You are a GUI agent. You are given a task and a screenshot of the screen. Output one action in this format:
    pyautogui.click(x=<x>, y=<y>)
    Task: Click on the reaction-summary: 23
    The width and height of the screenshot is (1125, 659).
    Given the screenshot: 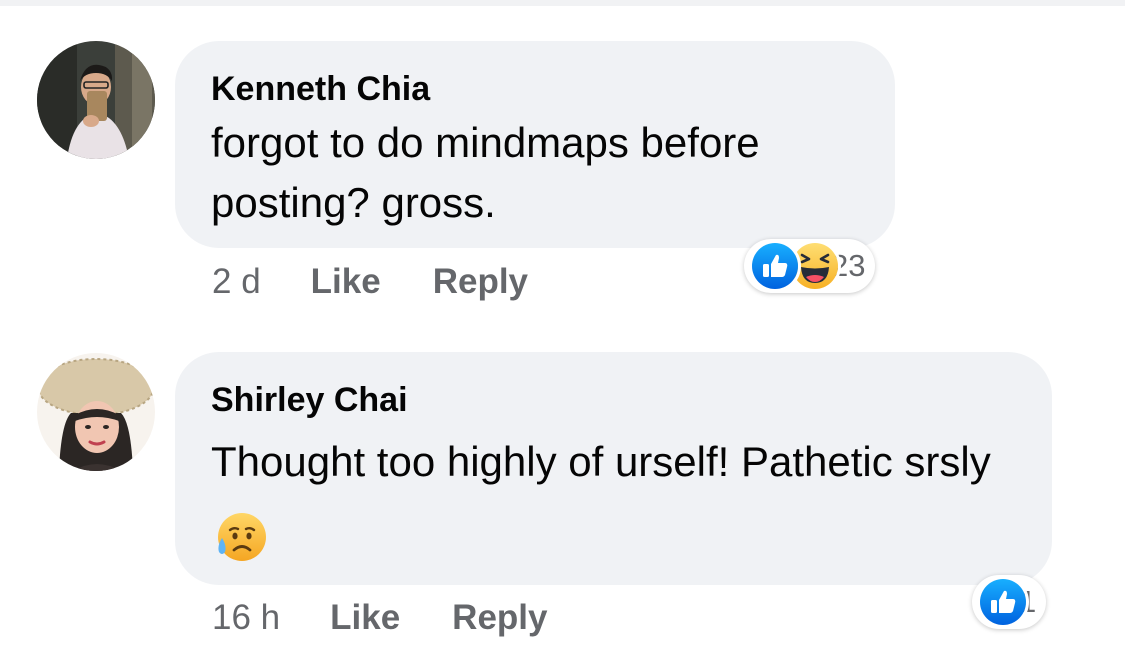 What is the action you would take?
    pyautogui.click(x=810, y=266)
    